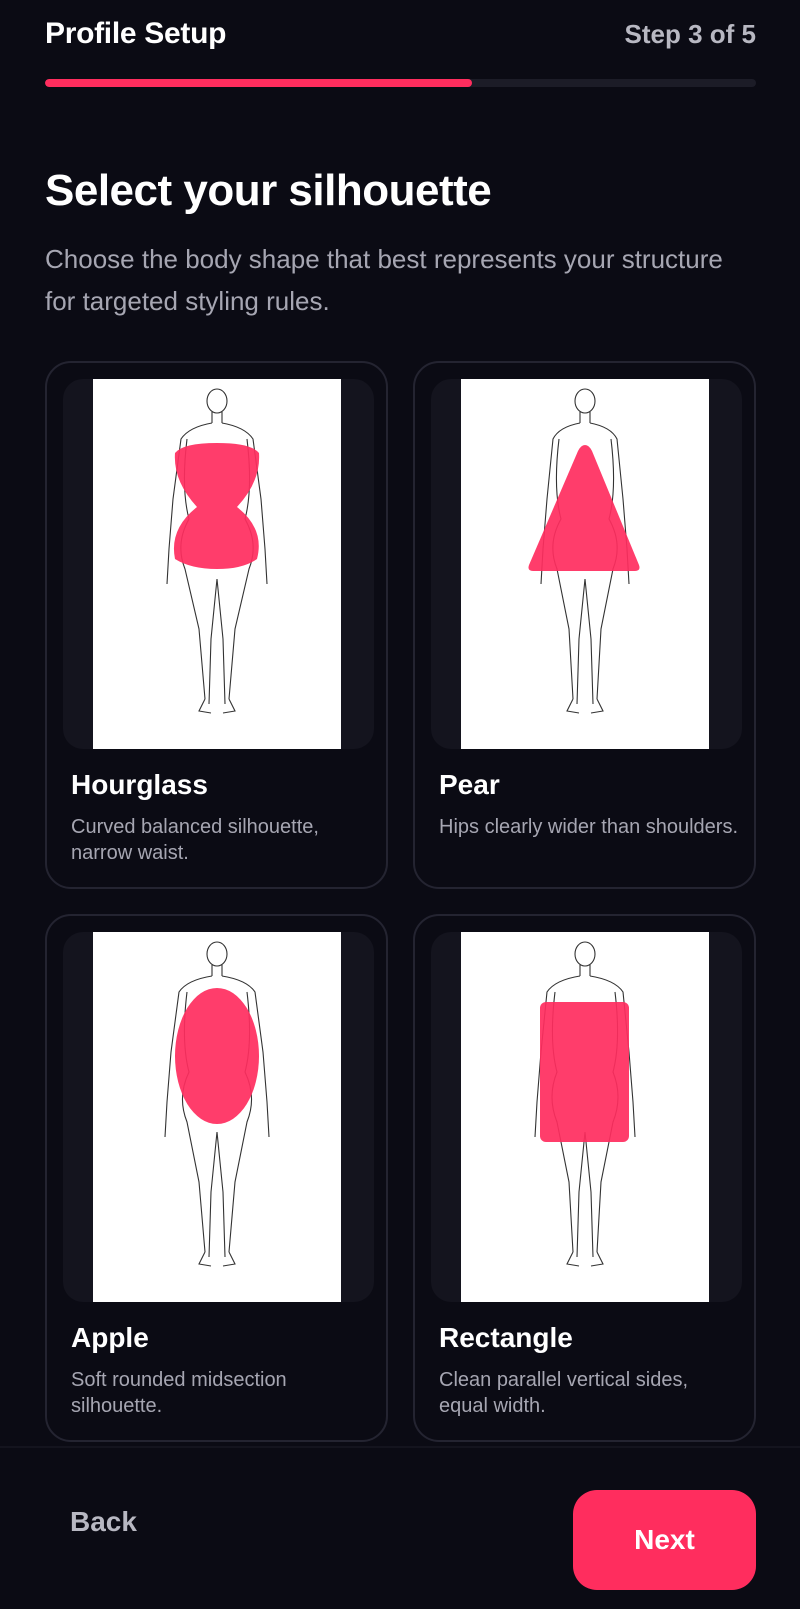 The height and width of the screenshot is (1609, 800). What do you see at coordinates (664, 1540) in the screenshot?
I see `next-button: Next` at bounding box center [664, 1540].